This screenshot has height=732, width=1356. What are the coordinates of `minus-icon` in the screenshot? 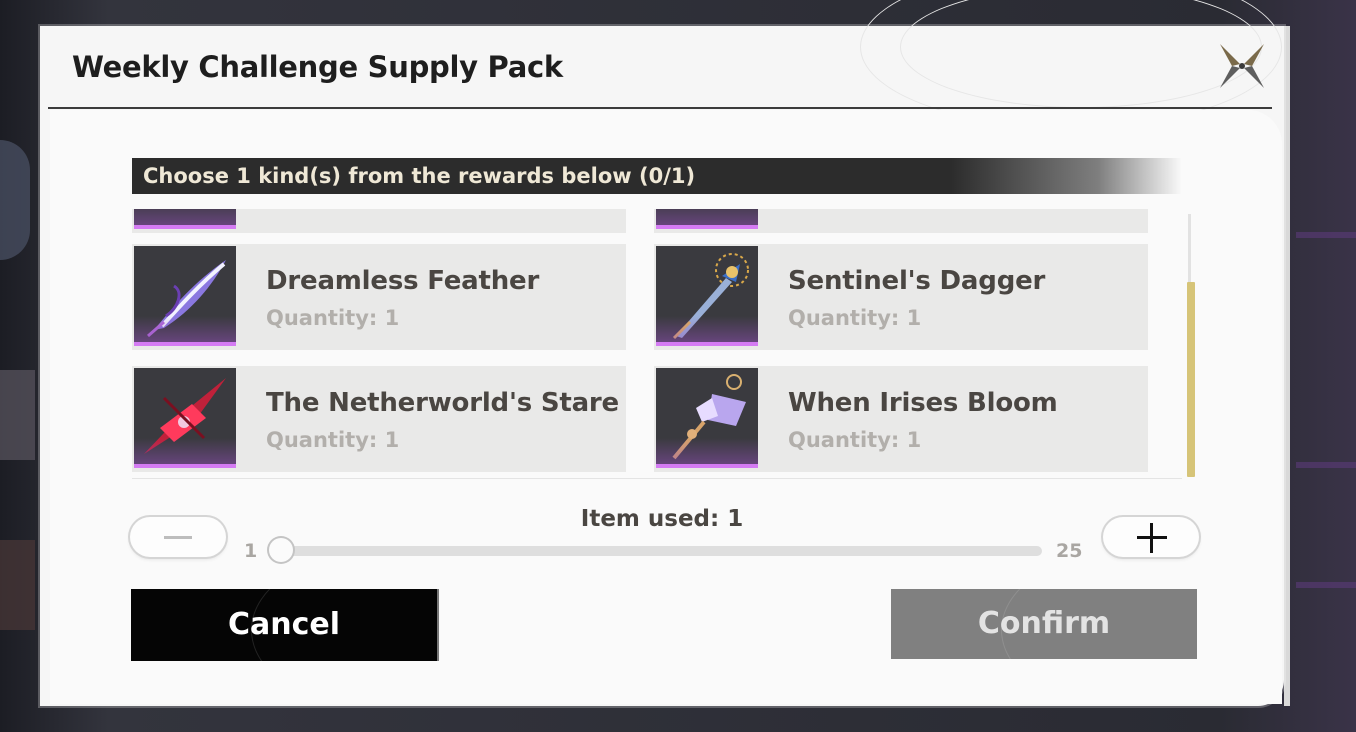 It's located at (178, 537).